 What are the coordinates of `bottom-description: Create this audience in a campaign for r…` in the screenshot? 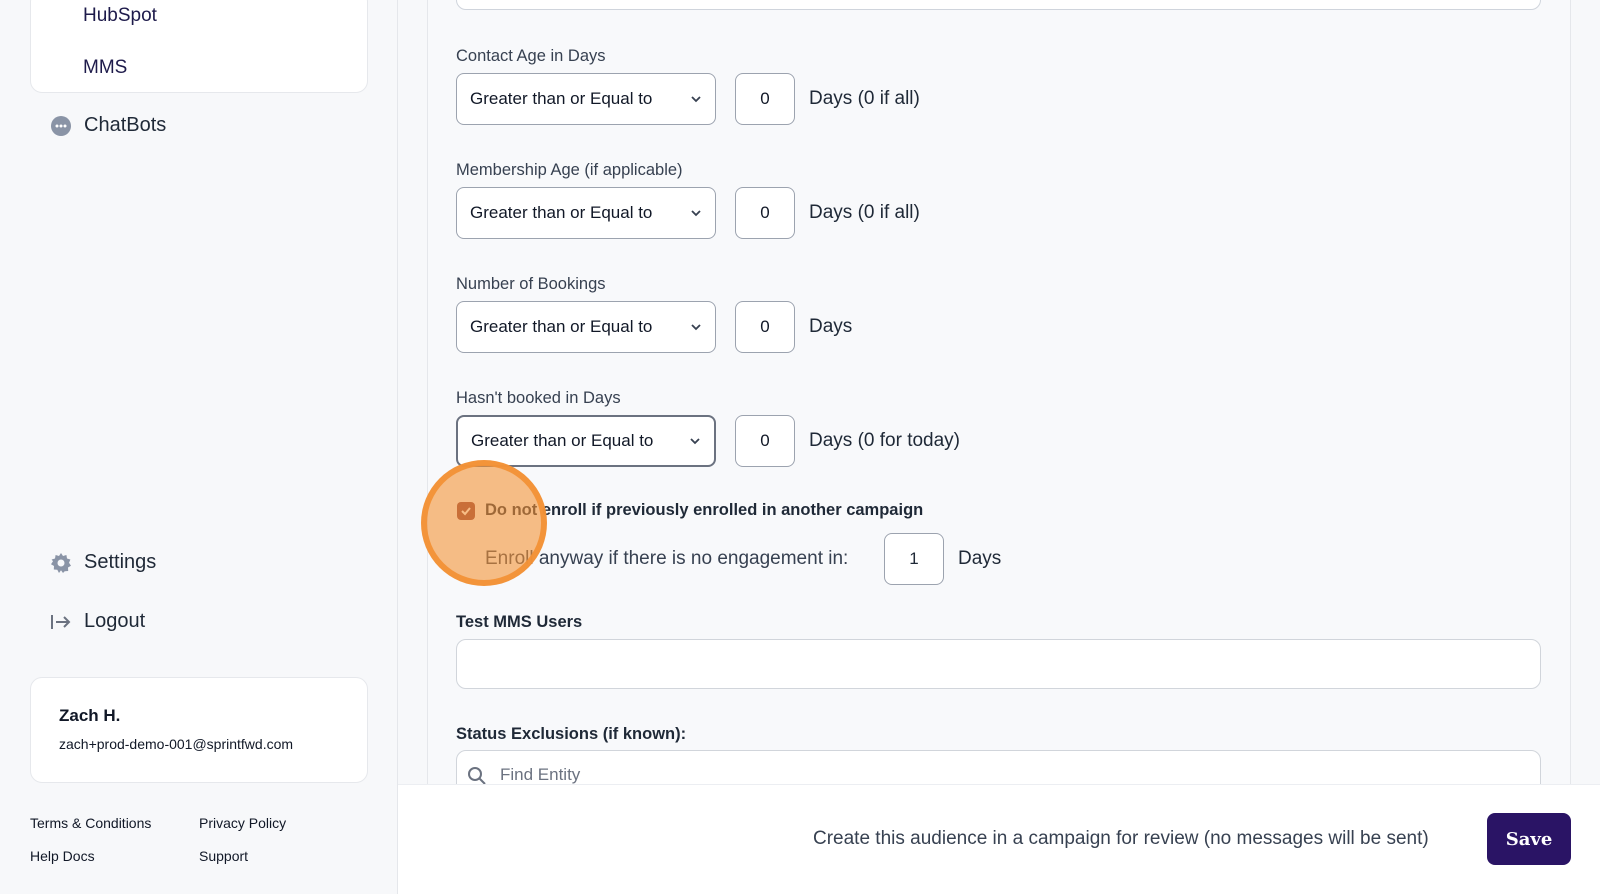 It's located at (1121, 838).